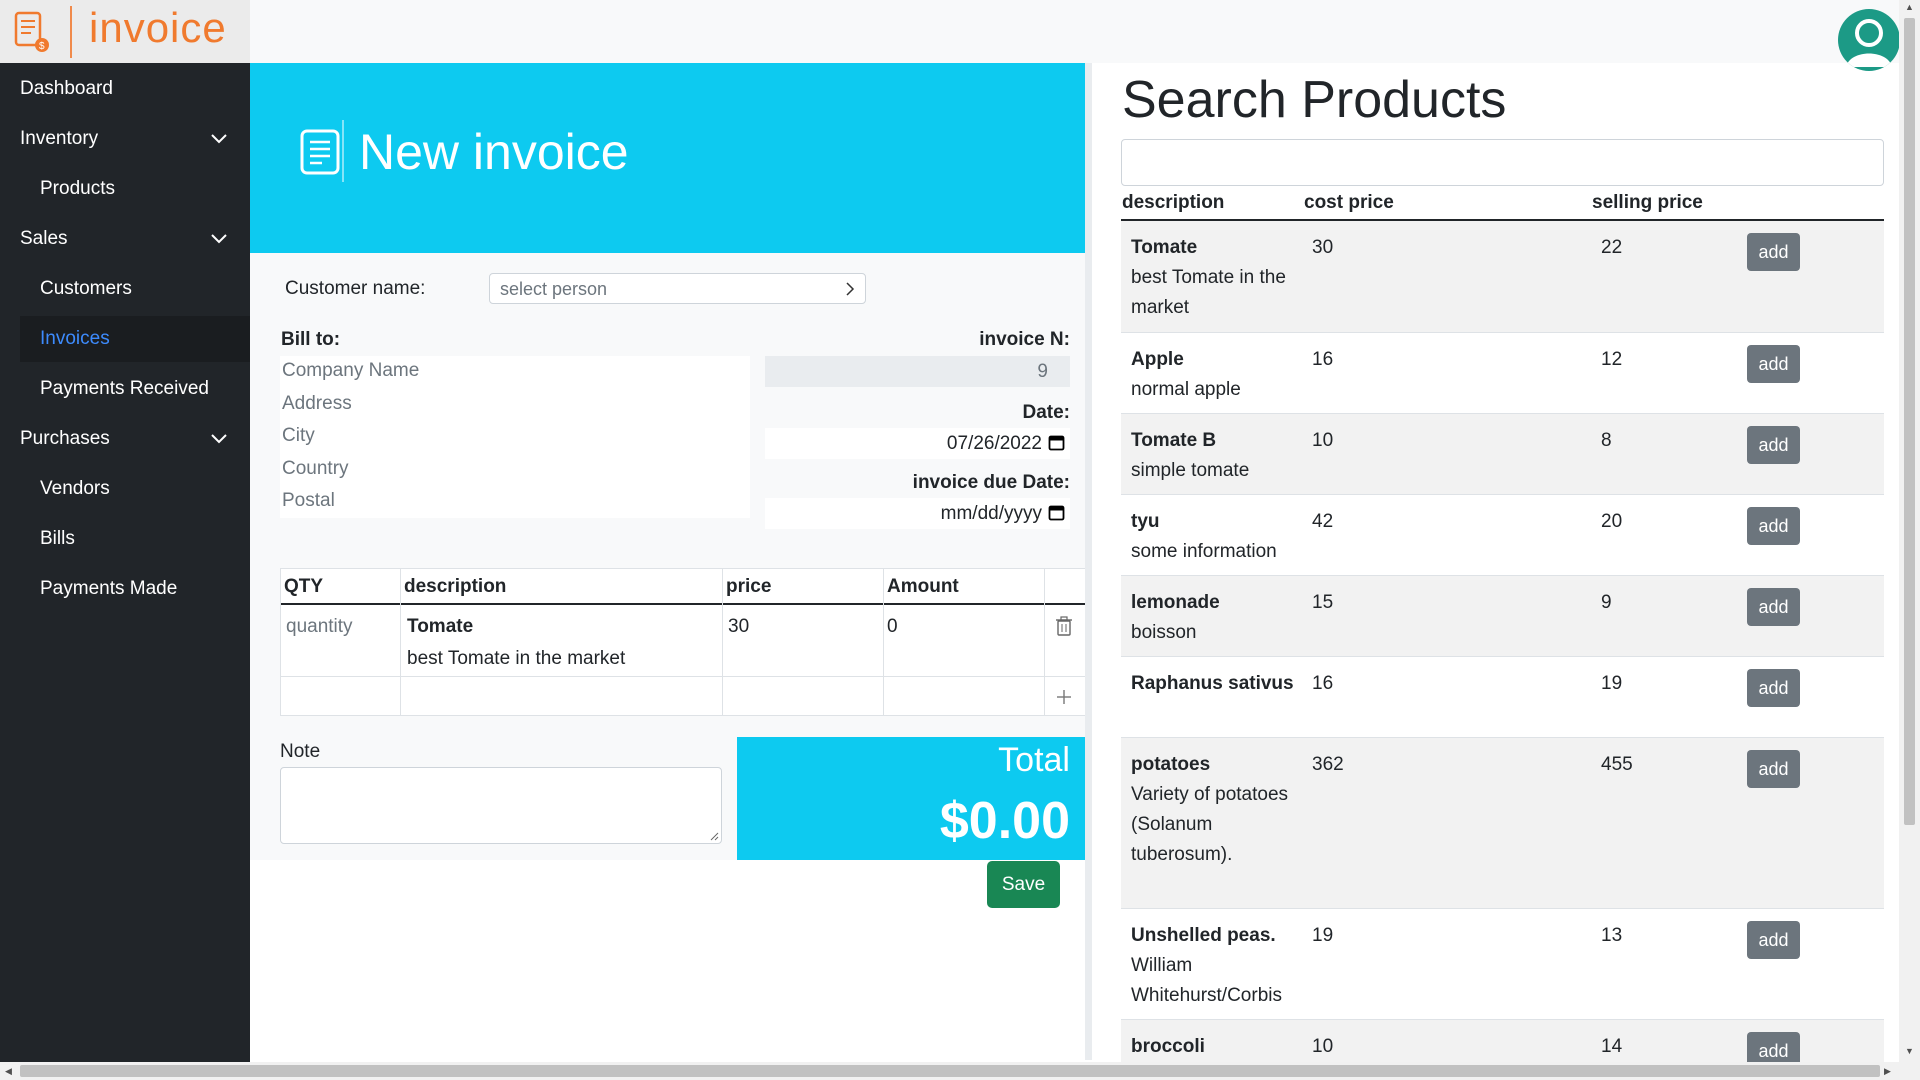 Image resolution: width=1920 pixels, height=1080 pixels. Describe the element at coordinates (135, 339) in the screenshot. I see `sidebar-item-invoices: Invoices` at that location.